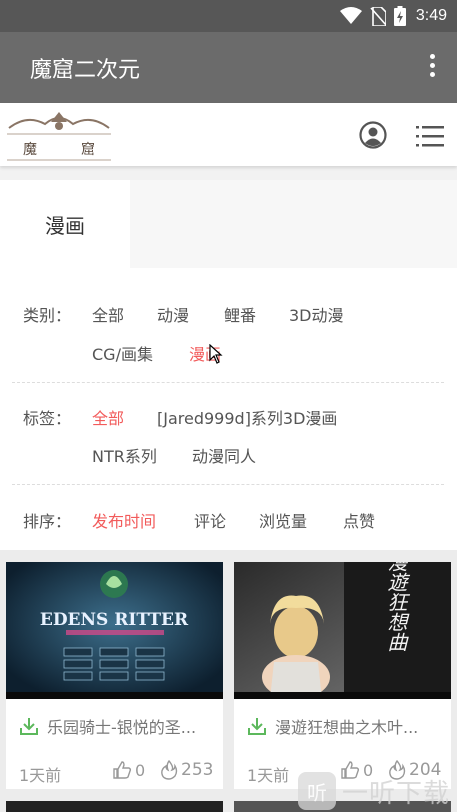 This screenshot has height=812, width=457. What do you see at coordinates (283, 520) in the screenshot?
I see `sort-option: 浏览量` at bounding box center [283, 520].